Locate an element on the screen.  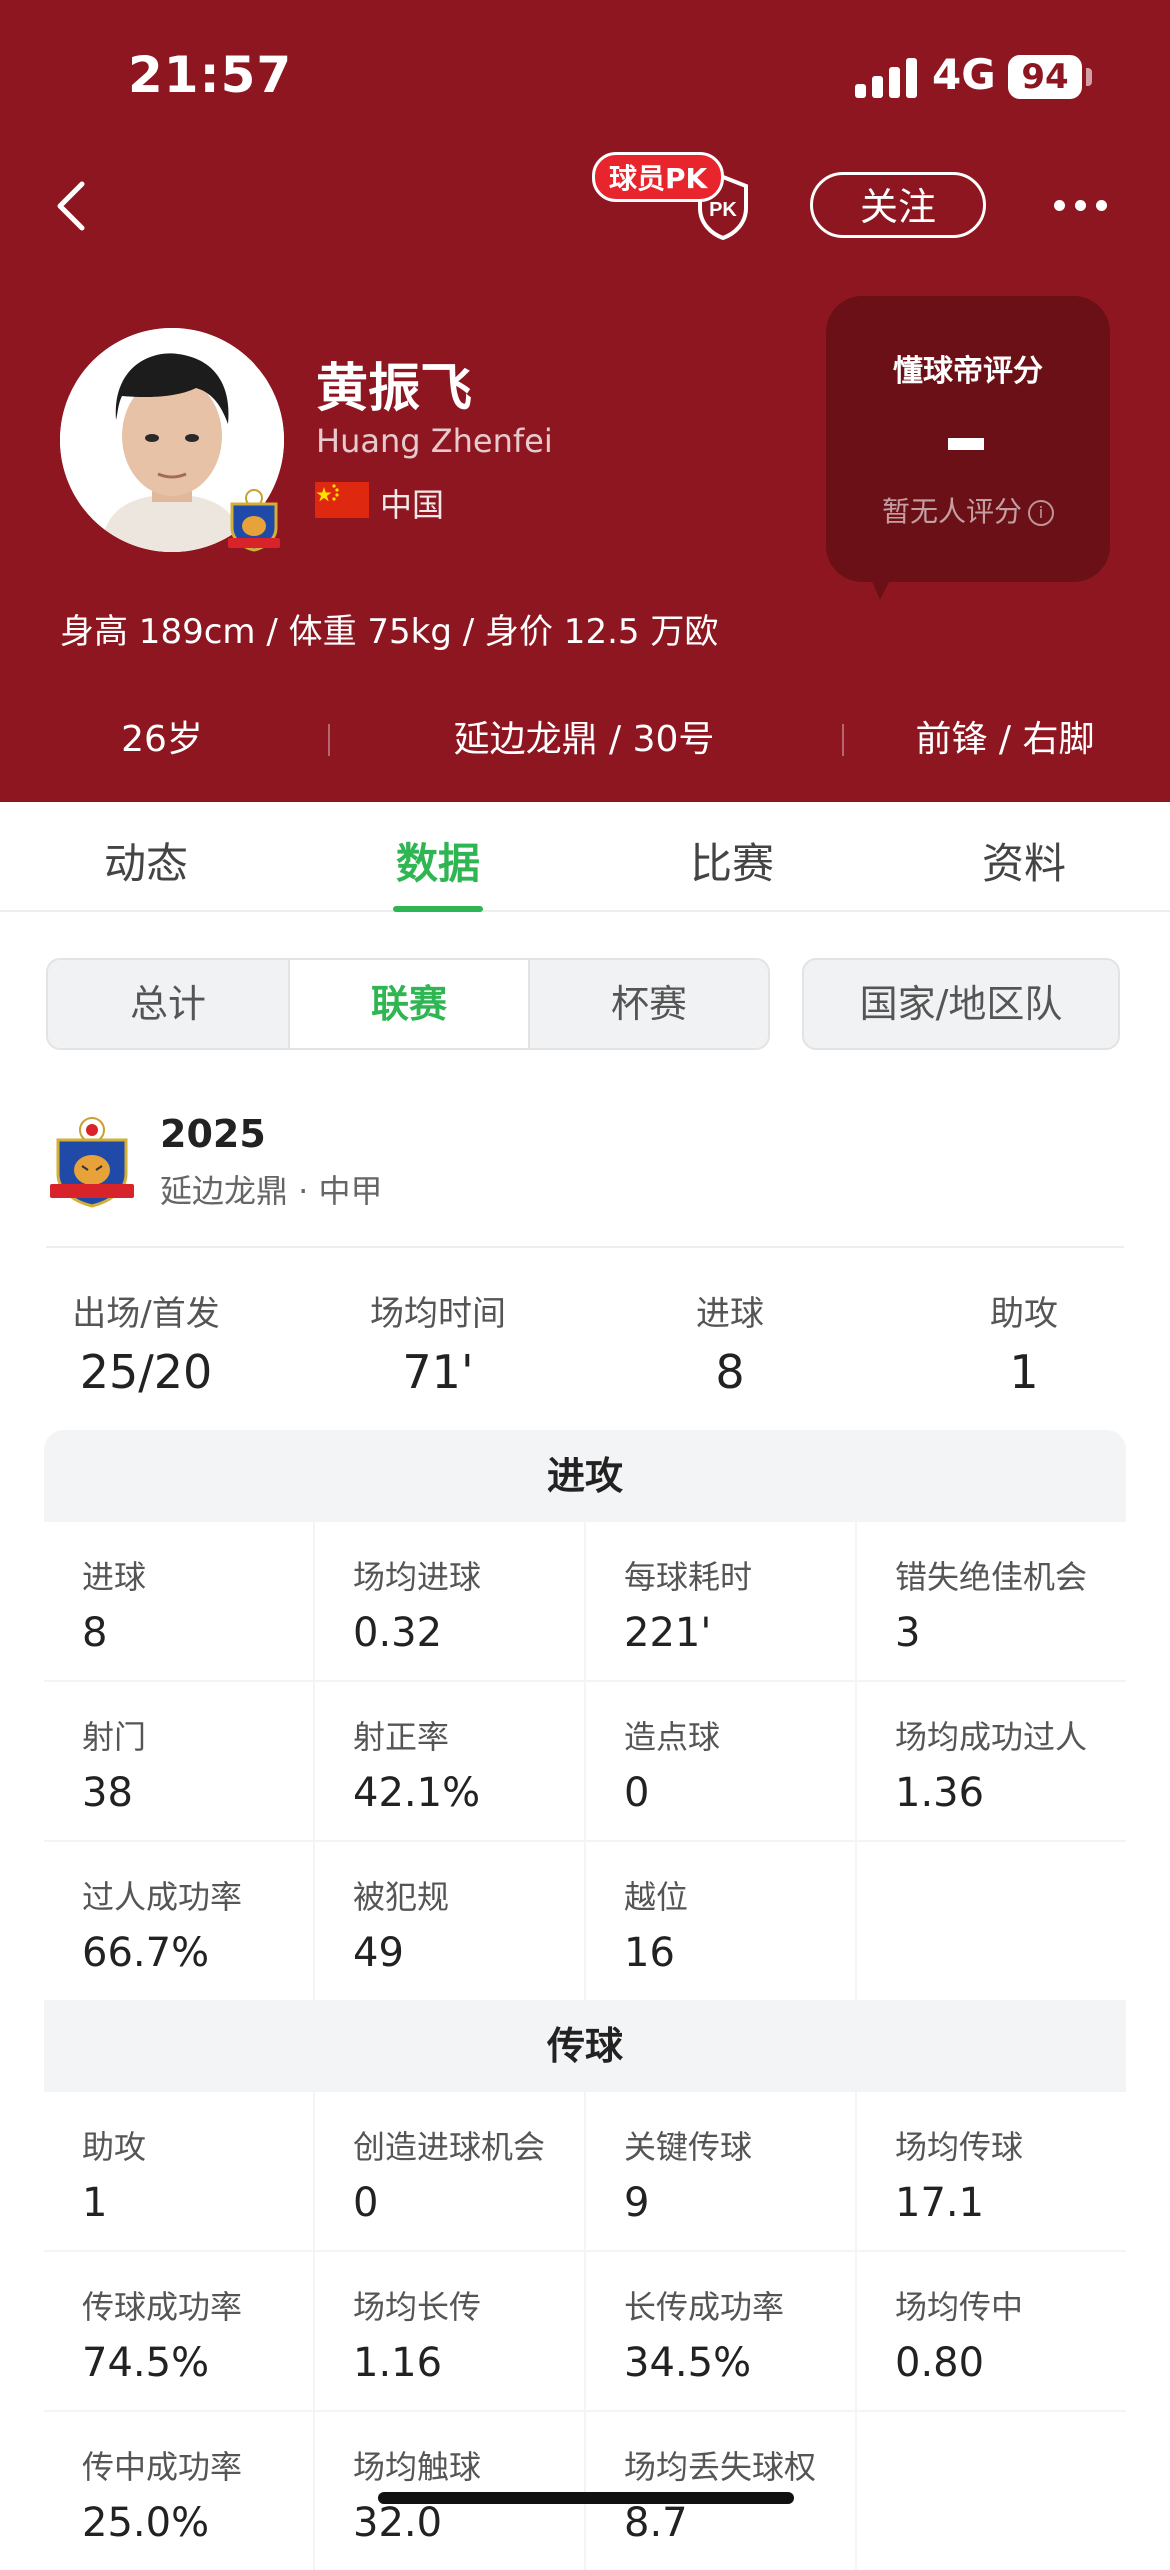
stat-cell-empty is located at coordinates (991, 2491).